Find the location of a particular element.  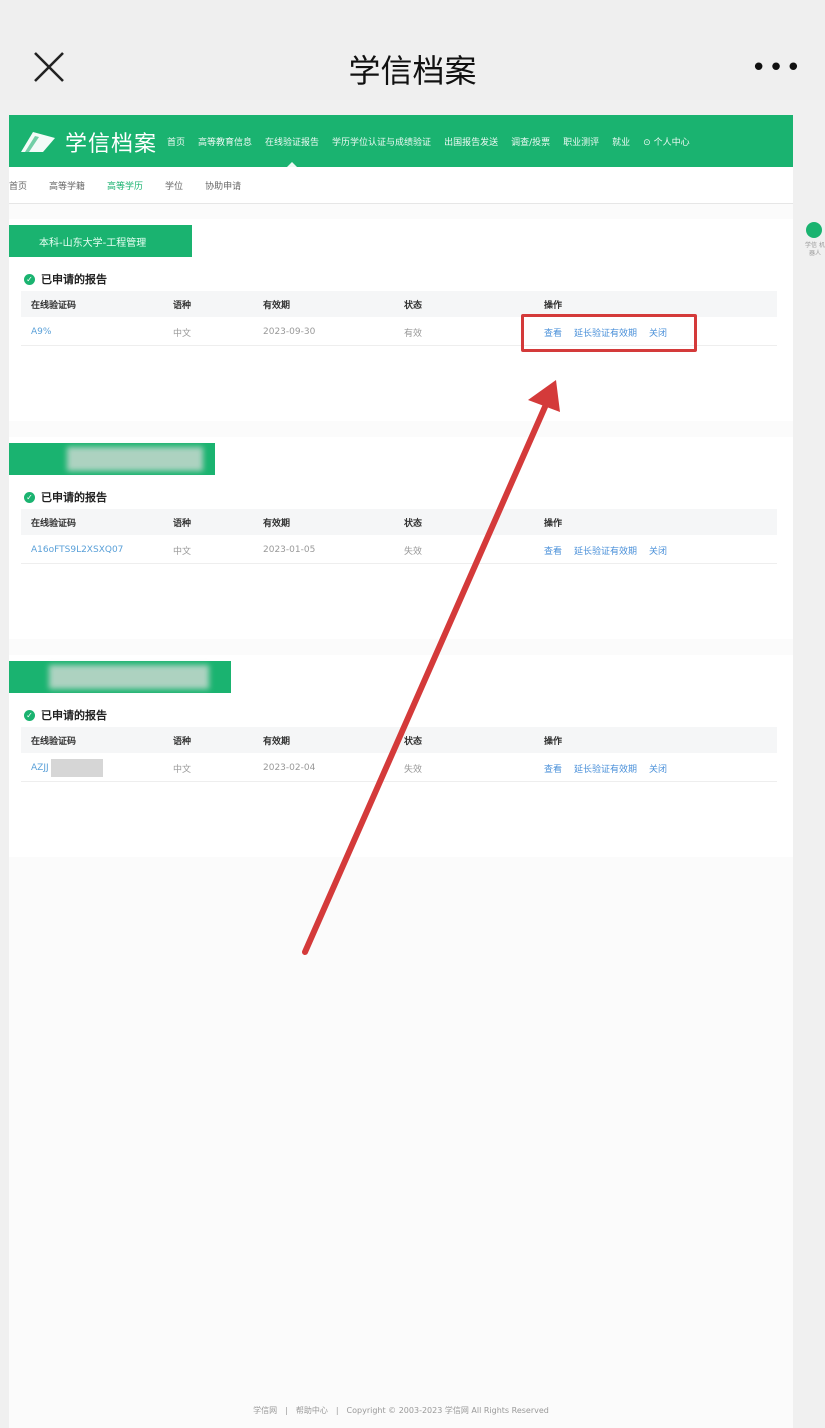

nav-item-career-test: 职业测评 is located at coordinates (581, 141).